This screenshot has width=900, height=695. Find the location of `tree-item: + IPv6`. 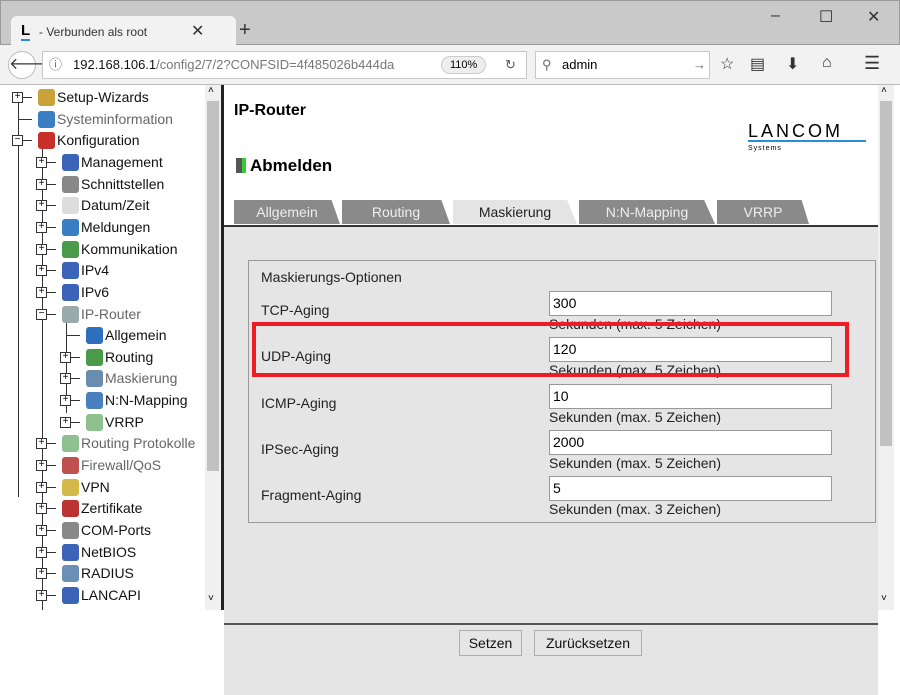

tree-item: + IPv6 is located at coordinates (102, 292).